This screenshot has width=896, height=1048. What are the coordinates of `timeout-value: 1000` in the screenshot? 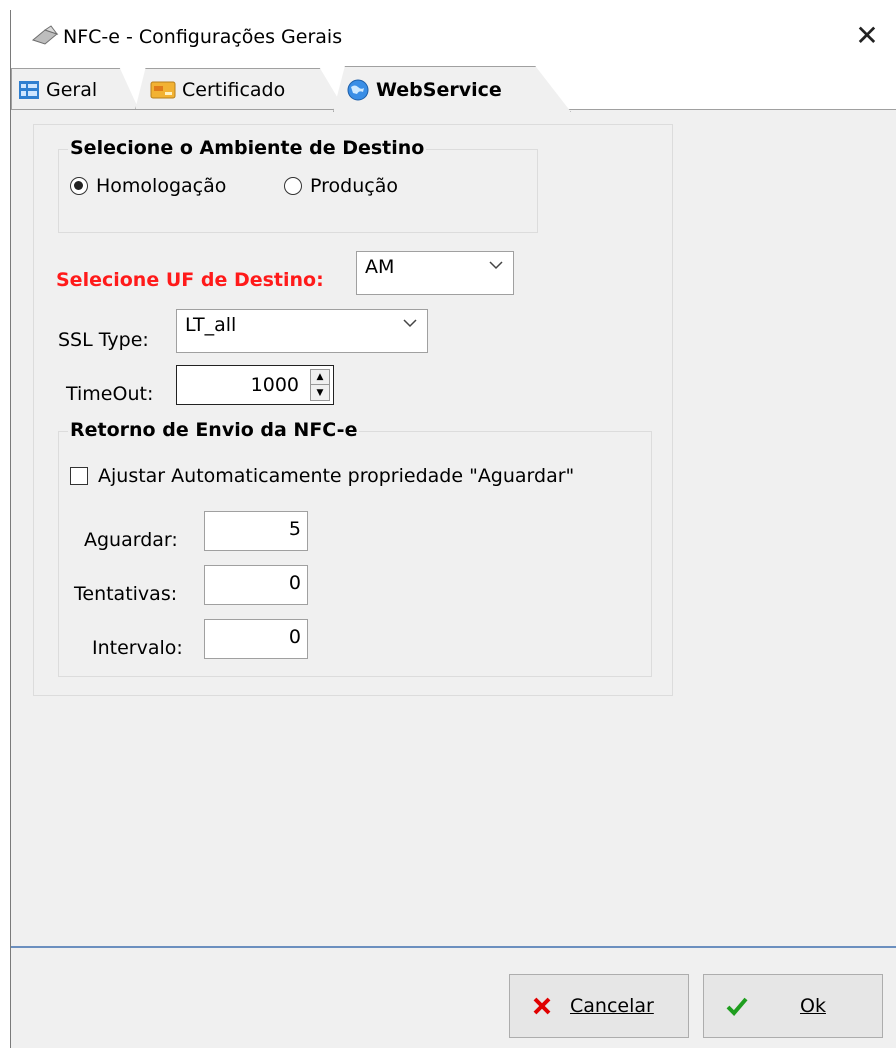 It's located at (274, 385).